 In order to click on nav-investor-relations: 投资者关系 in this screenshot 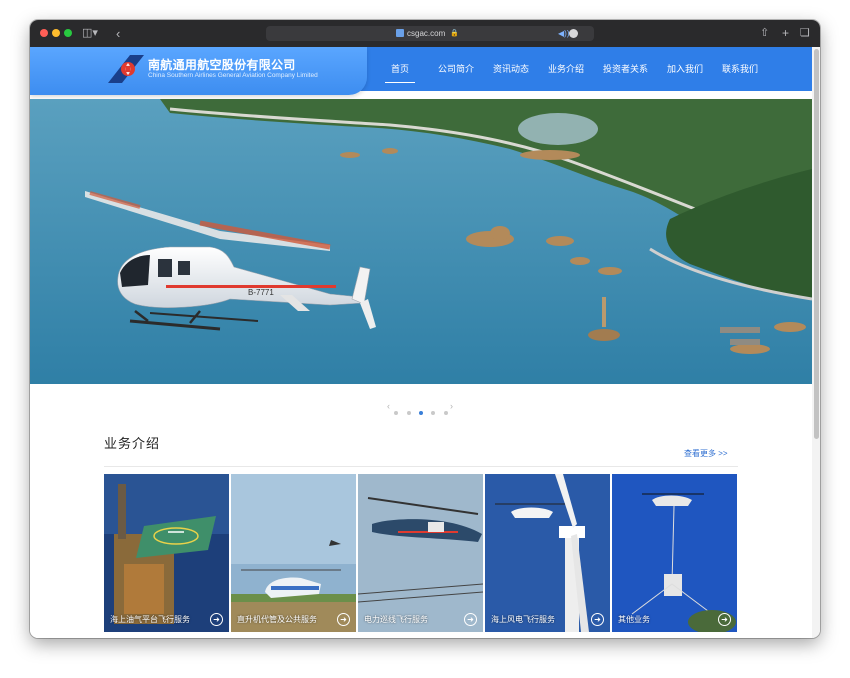, I will do `click(625, 69)`.